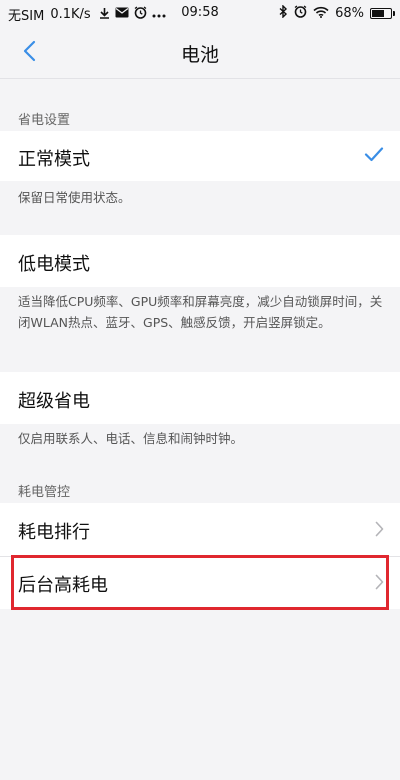  Describe the element at coordinates (54, 532) in the screenshot. I see `power-ranking-label: 耗电排行` at that location.